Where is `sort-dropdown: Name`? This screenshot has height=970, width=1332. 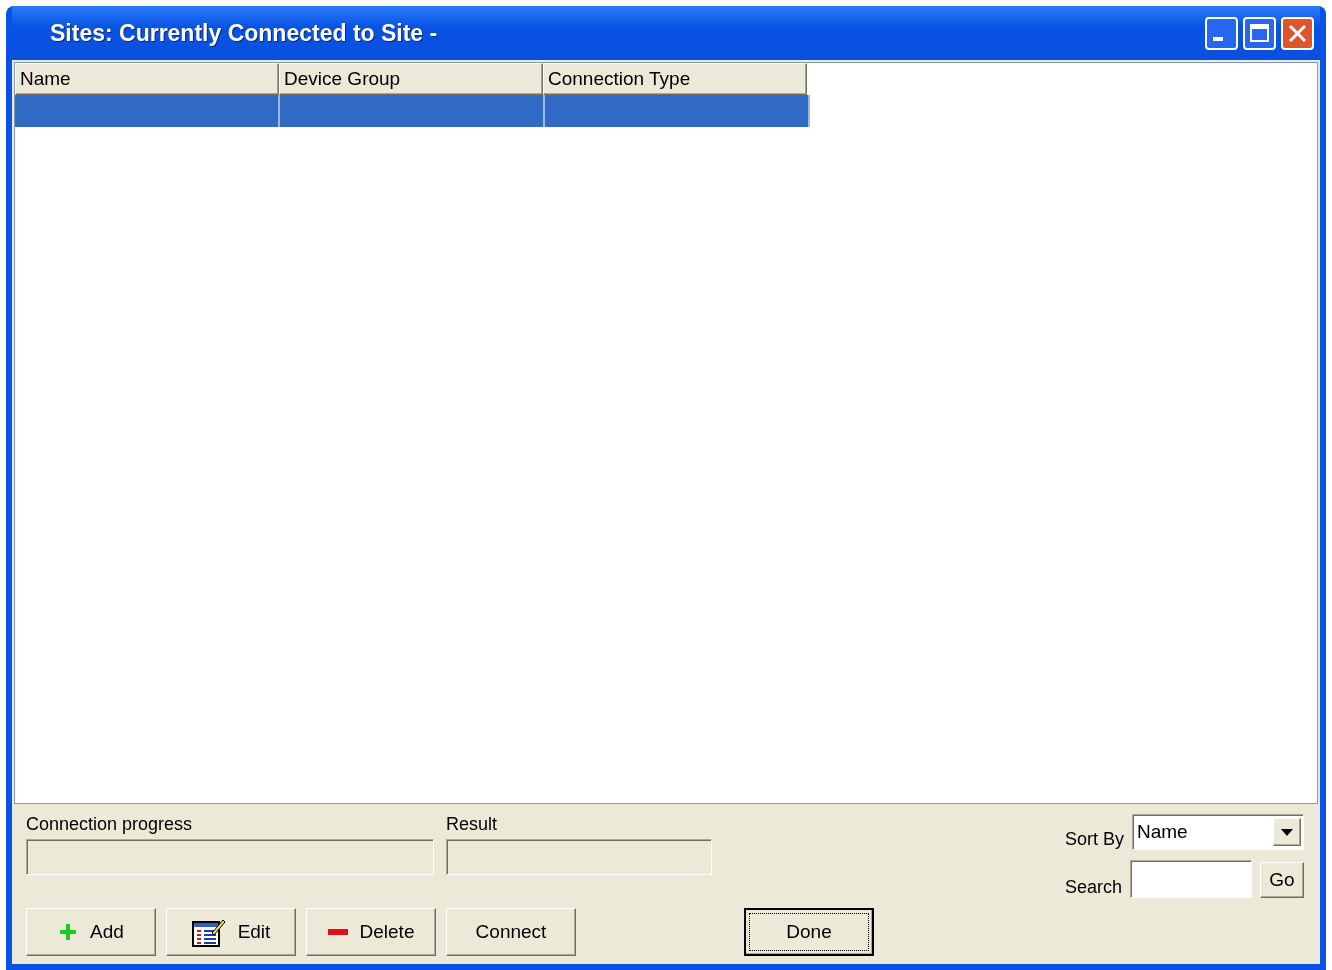 sort-dropdown: Name is located at coordinates (1218, 832).